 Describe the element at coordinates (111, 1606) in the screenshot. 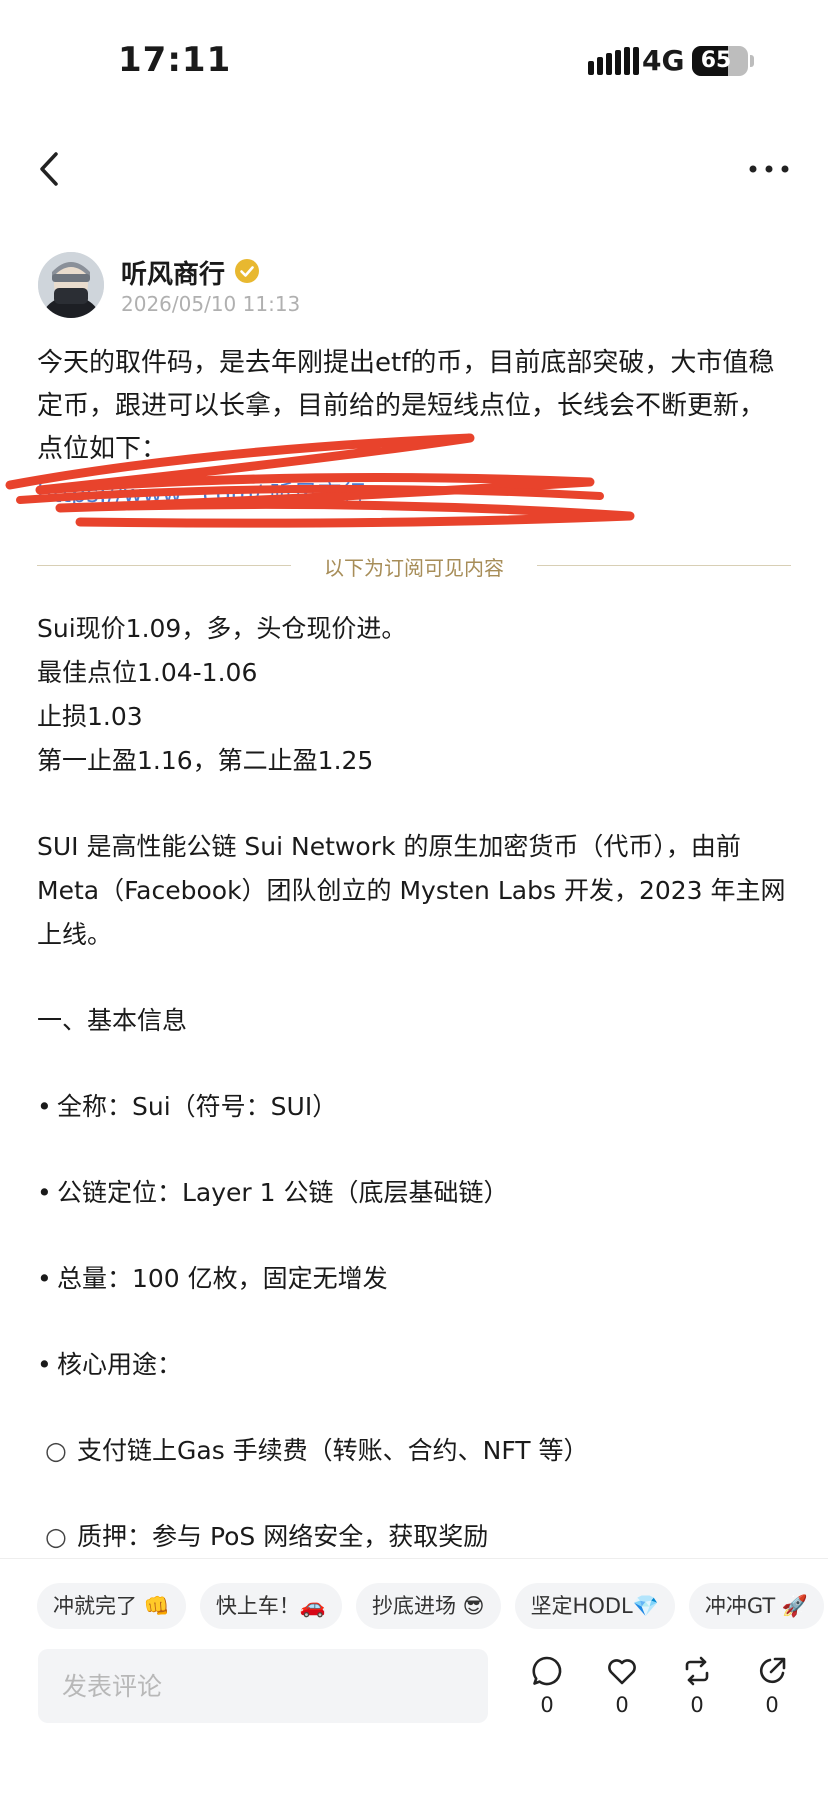

I see `quick-reply-chip: 冲就完了 👊` at that location.